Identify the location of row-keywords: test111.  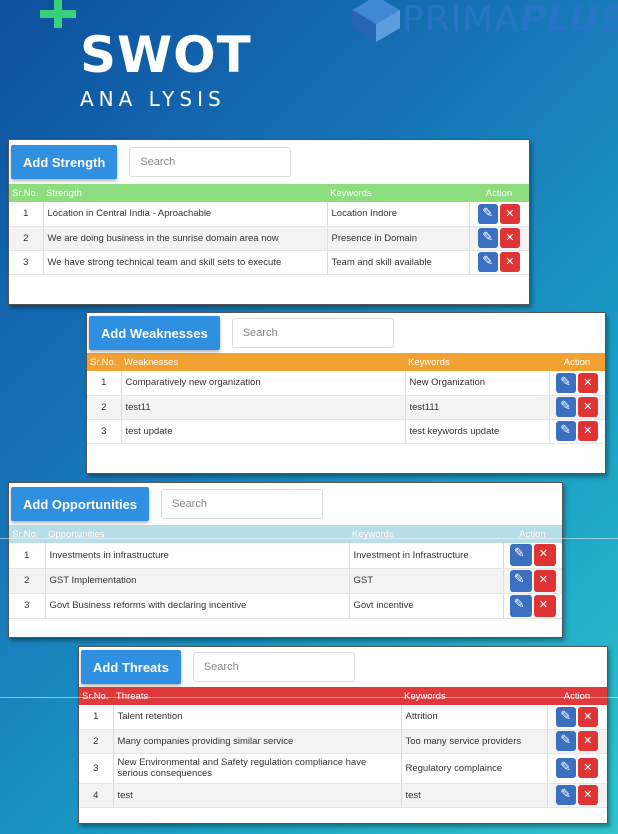
(477, 407).